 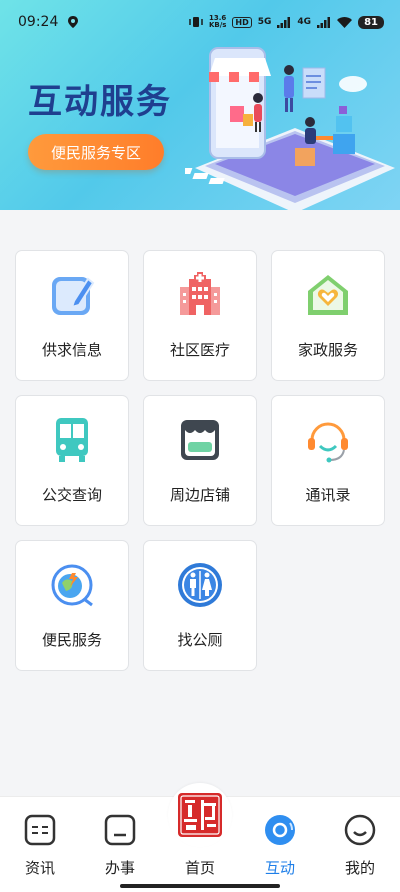 What do you see at coordinates (284, 22) in the screenshot?
I see `signal-bars-icon` at bounding box center [284, 22].